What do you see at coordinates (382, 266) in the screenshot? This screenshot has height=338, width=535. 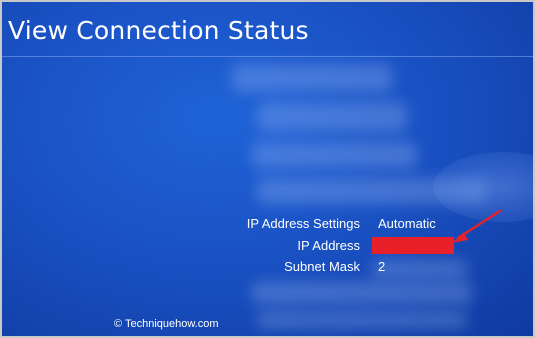 I see `subnet-mask-value: 2` at bounding box center [382, 266].